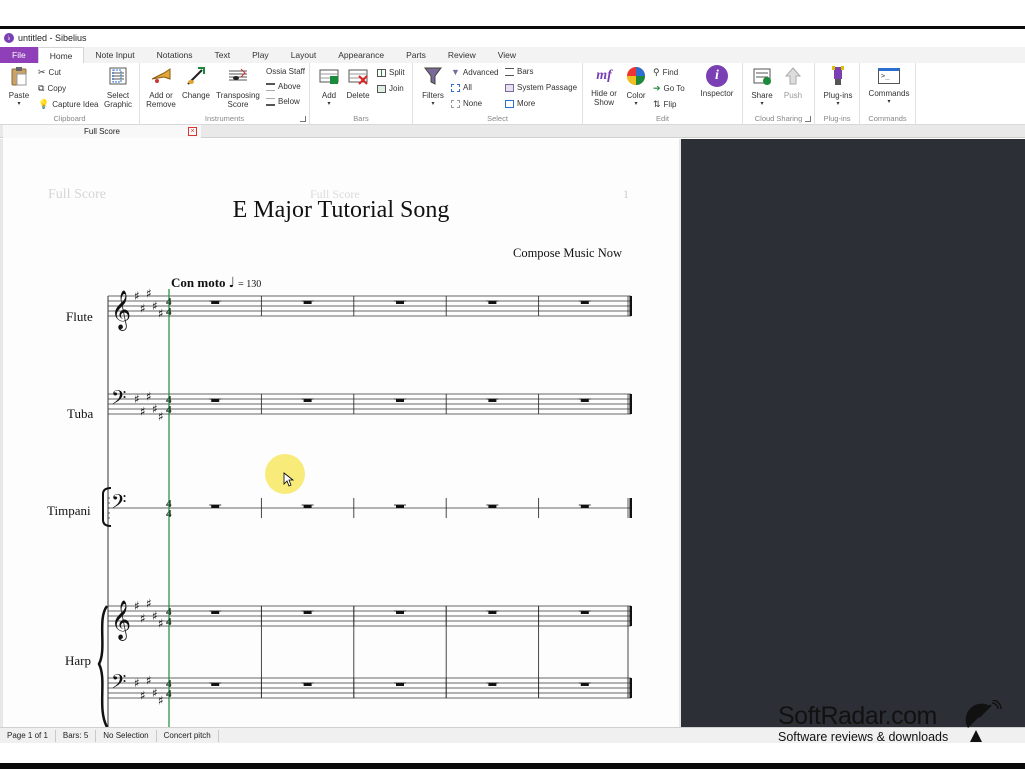 The width and height of the screenshot is (1025, 769). Describe the element at coordinates (762, 76) in the screenshot. I see `share-icon` at that location.